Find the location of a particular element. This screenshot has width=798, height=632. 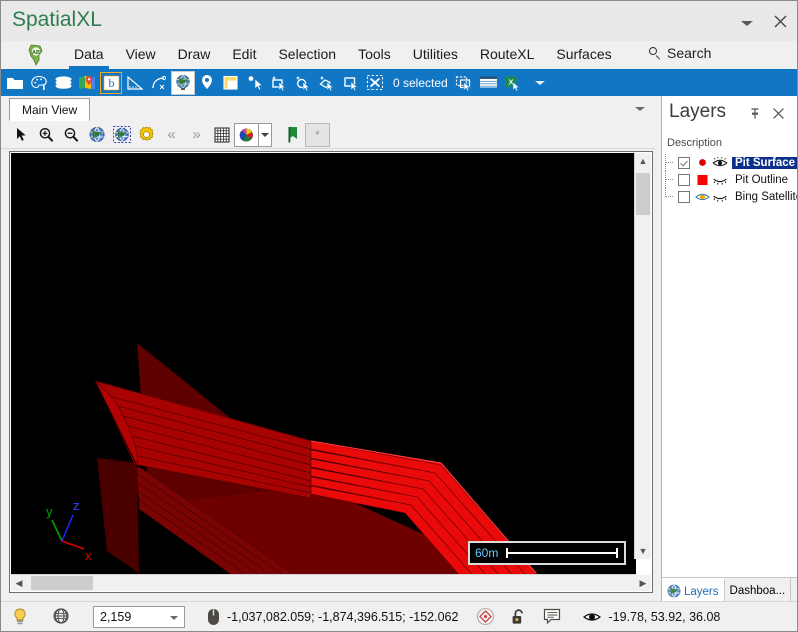

menu-item-utilities: Utilities is located at coordinates (435, 55).